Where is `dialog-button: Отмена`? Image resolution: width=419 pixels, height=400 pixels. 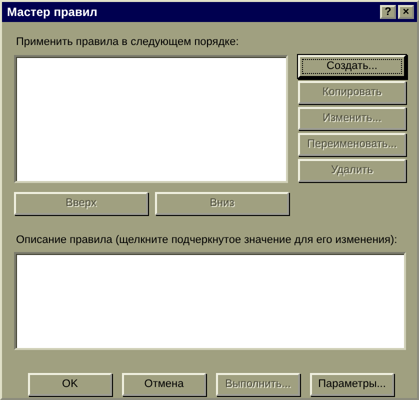 dialog-button: Отмена is located at coordinates (164, 384).